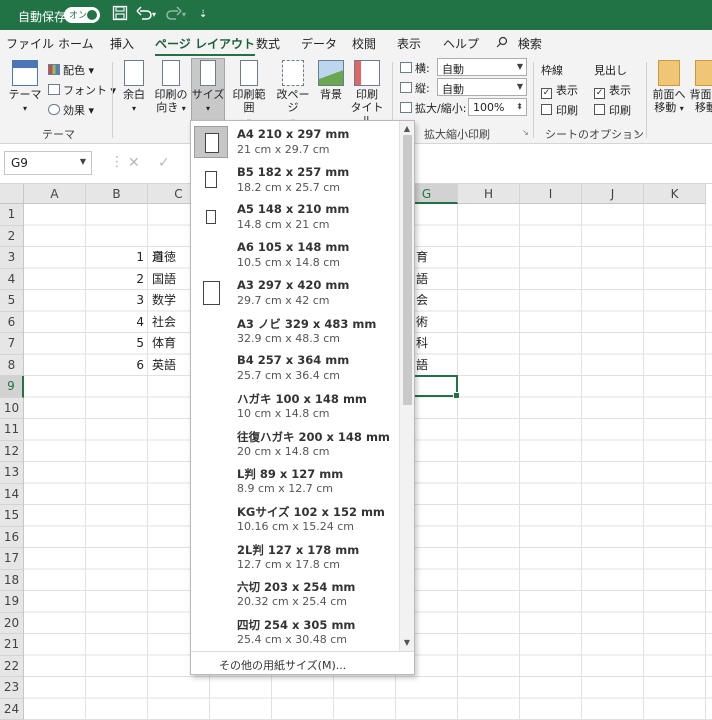 This screenshot has height=720, width=712. What do you see at coordinates (293, 94) in the screenshot?
I see `breaks-button: 改ページ▾` at bounding box center [293, 94].